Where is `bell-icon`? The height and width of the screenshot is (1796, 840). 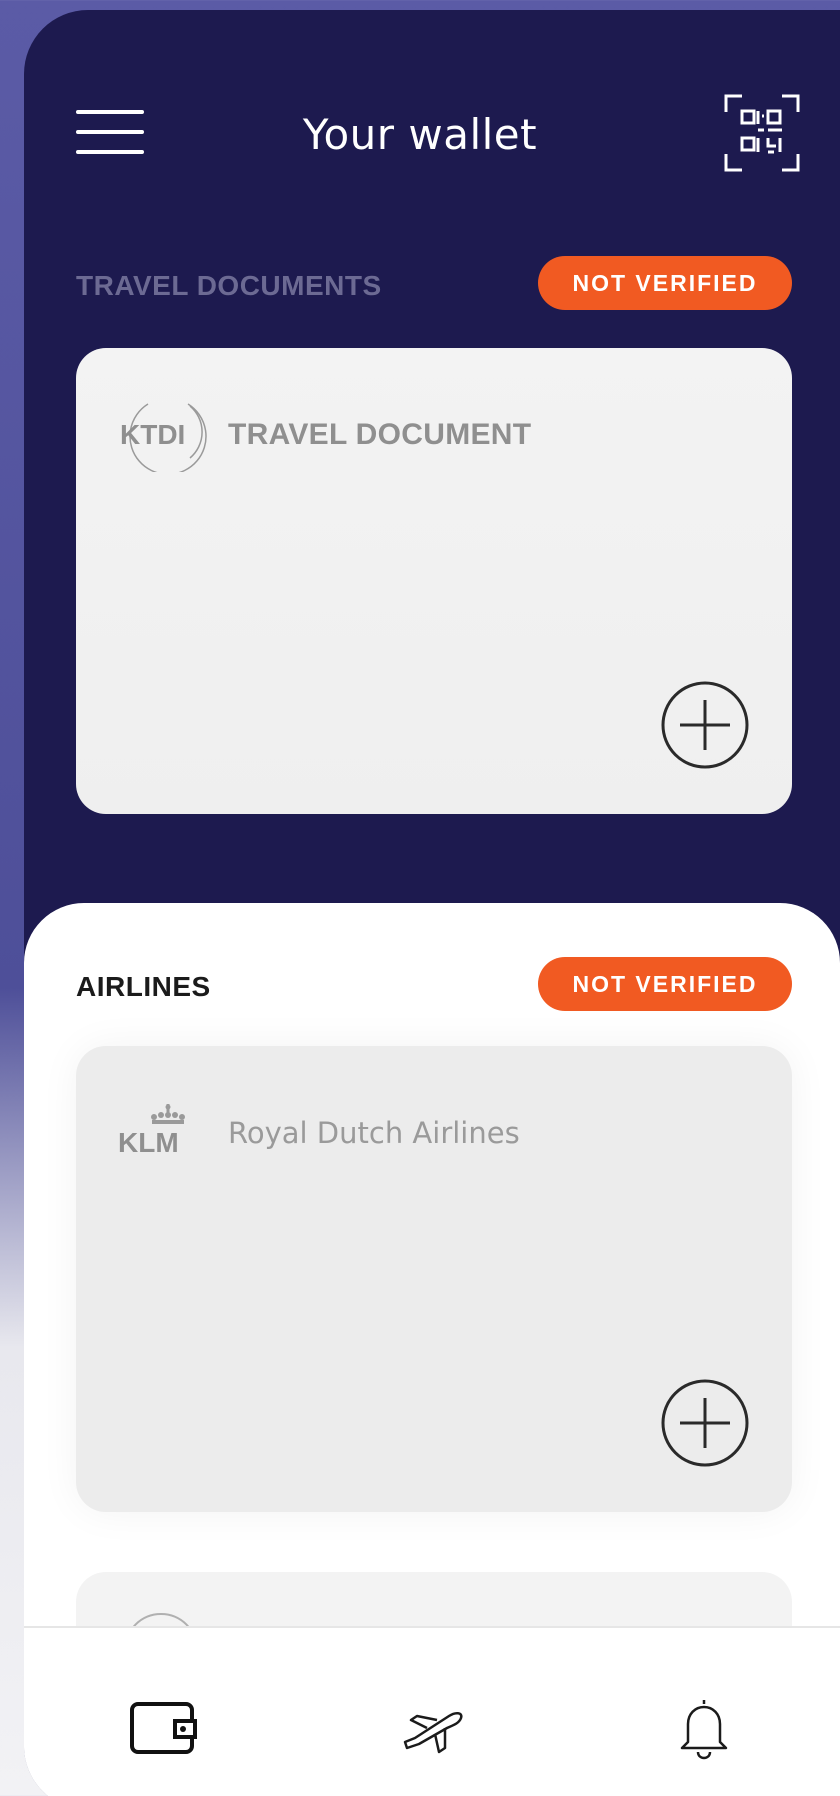
bell-icon is located at coordinates (704, 1730).